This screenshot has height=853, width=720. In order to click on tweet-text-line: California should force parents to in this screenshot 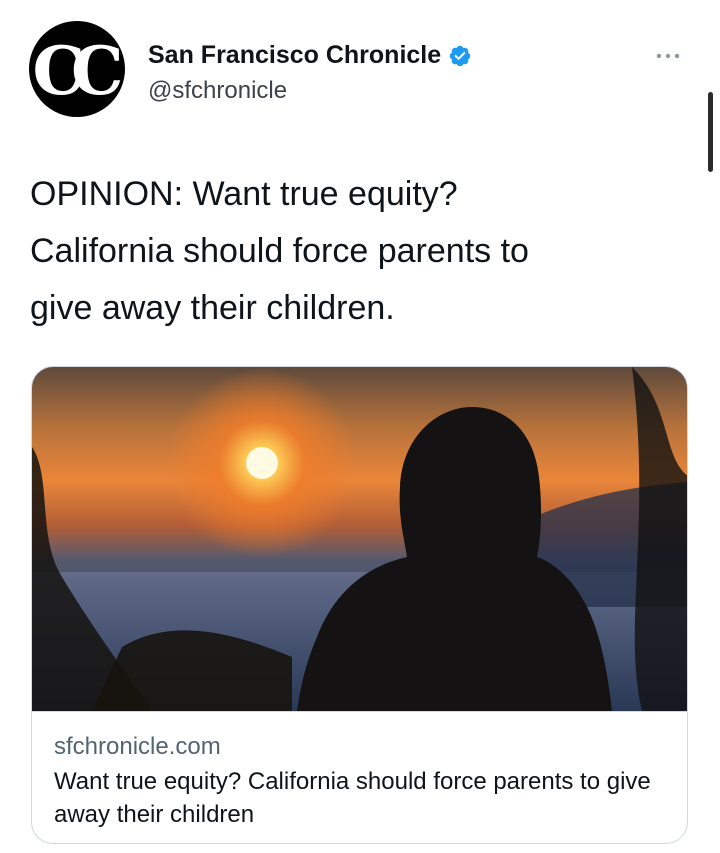, I will do `click(279, 251)`.